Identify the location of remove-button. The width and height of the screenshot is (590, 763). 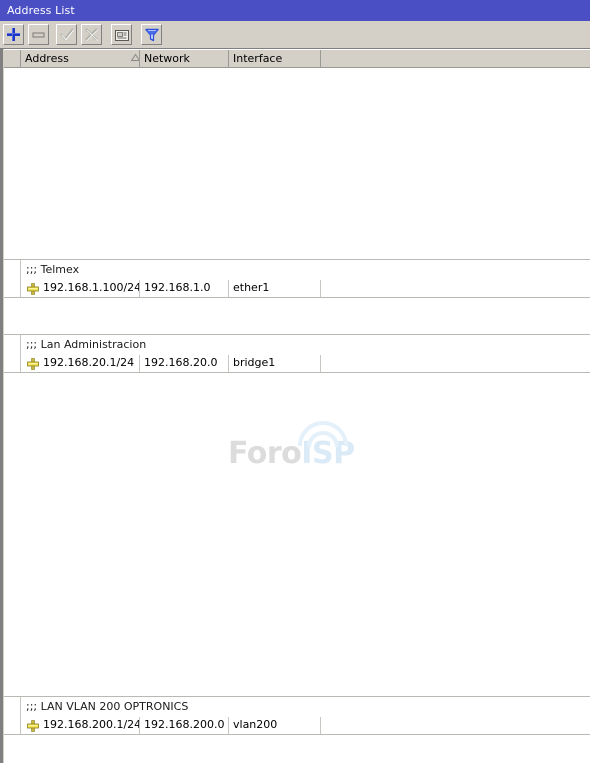
(38, 34).